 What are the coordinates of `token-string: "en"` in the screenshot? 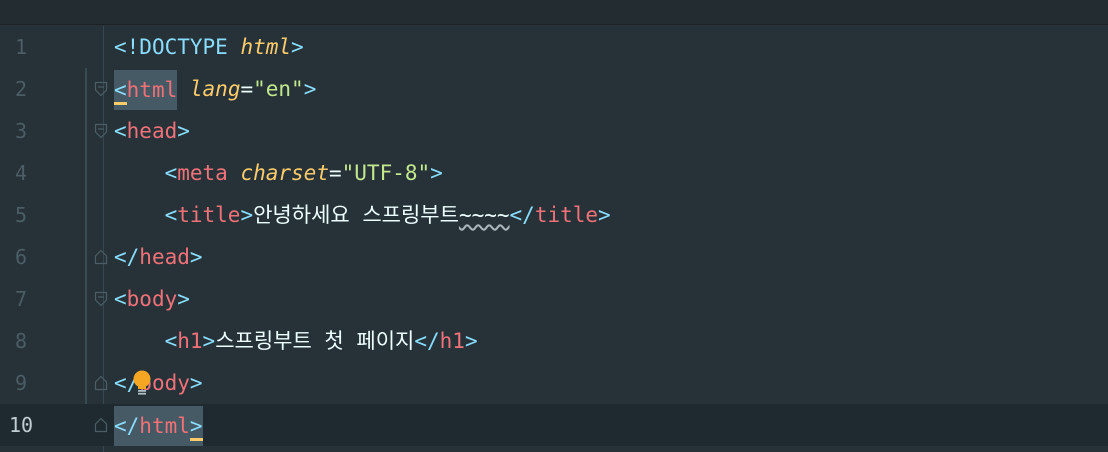 It's located at (278, 89).